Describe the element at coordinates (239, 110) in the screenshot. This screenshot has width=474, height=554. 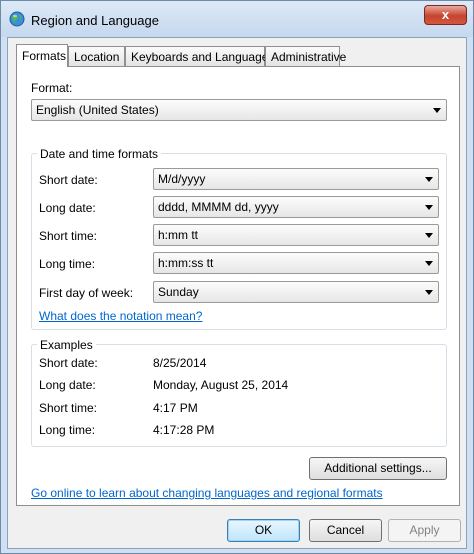
I see `format-dropdown: English (United States)` at that location.